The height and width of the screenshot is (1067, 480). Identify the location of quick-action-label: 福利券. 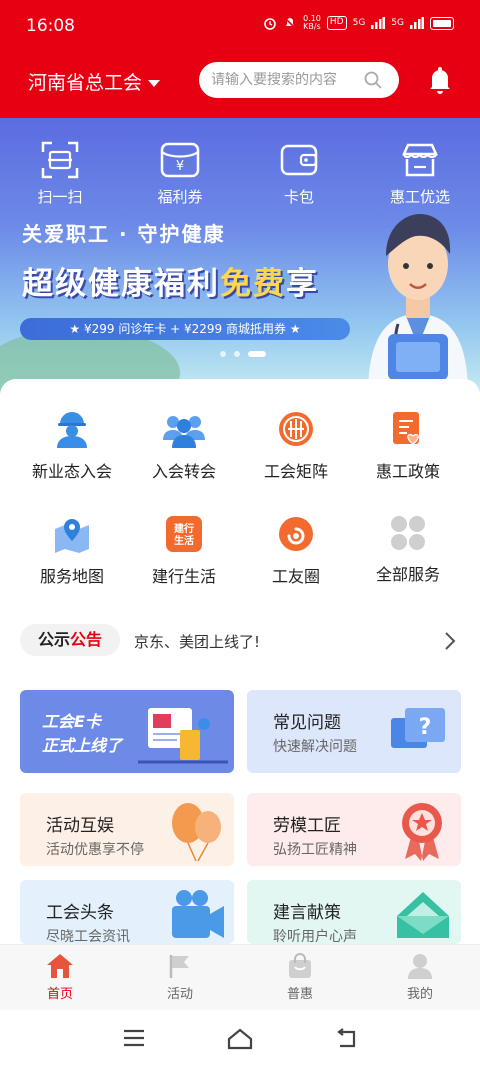
(180, 197).